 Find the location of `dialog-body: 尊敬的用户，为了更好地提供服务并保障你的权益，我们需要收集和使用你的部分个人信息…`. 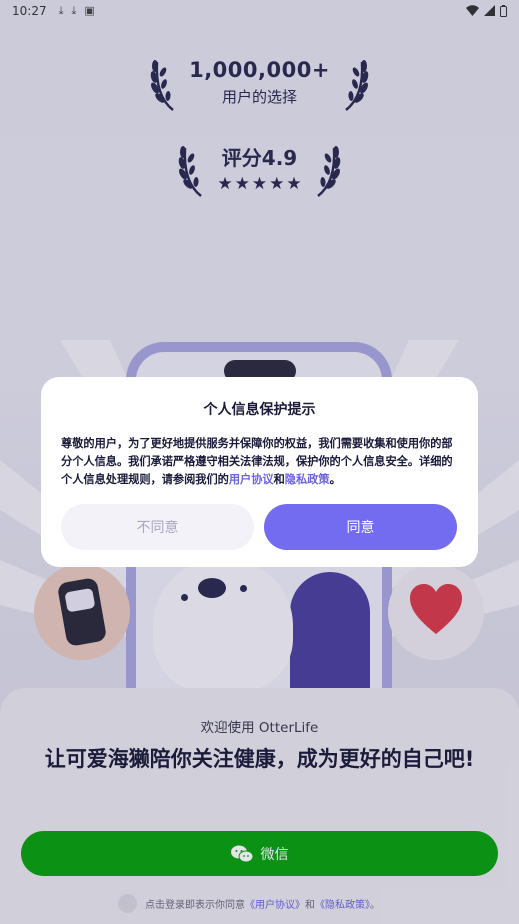

dialog-body: 尊敬的用户，为了更好地提供服务并保障你的权益，我们需要收集和使用你的部分个人信息… is located at coordinates (259, 462).